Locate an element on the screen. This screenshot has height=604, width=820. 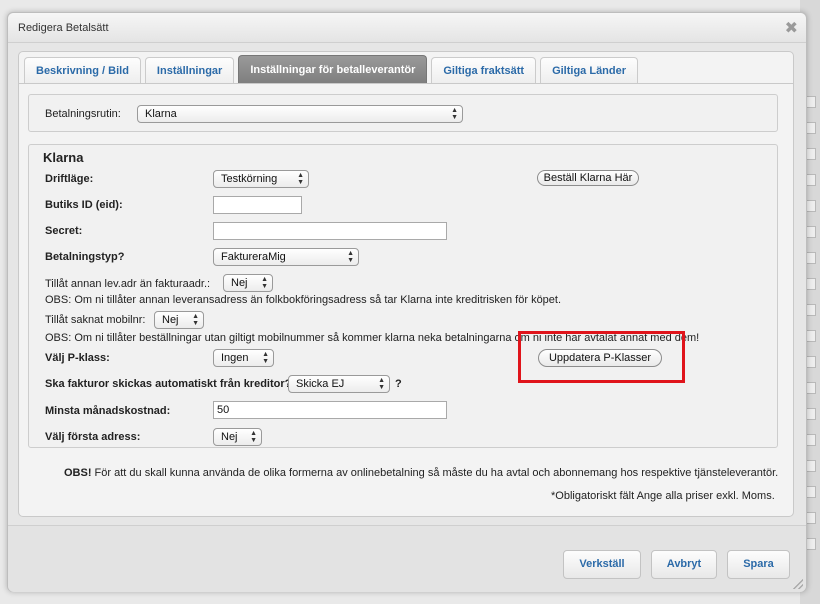
save-button: Spara is located at coordinates (758, 564).